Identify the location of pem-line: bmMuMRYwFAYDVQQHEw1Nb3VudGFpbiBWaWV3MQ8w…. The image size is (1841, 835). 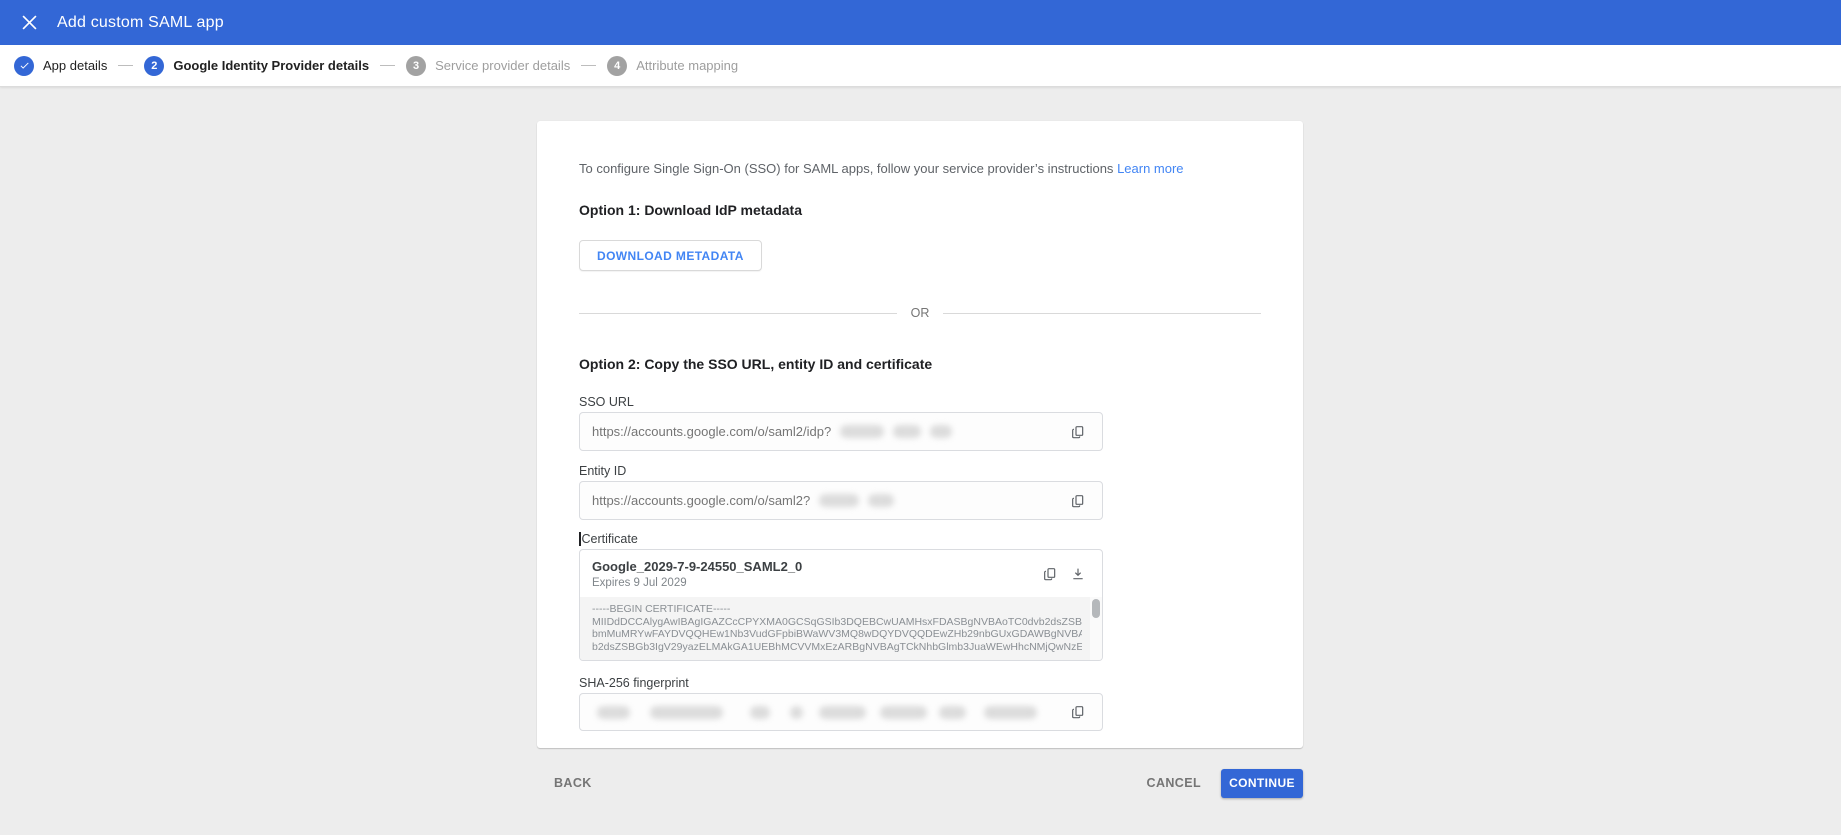
(837, 634).